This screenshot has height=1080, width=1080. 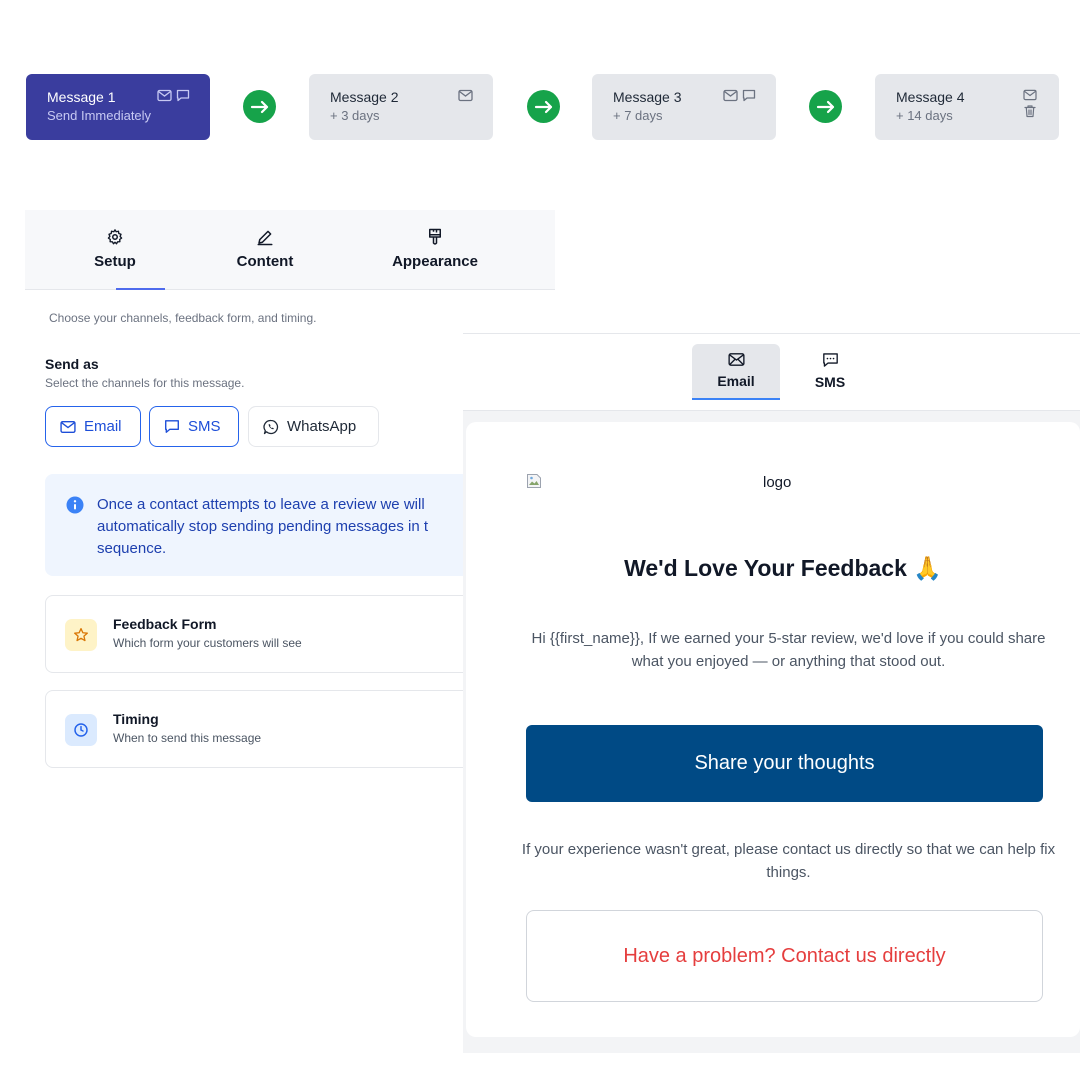 What do you see at coordinates (777, 482) in the screenshot?
I see `logo-alt-text: logo` at bounding box center [777, 482].